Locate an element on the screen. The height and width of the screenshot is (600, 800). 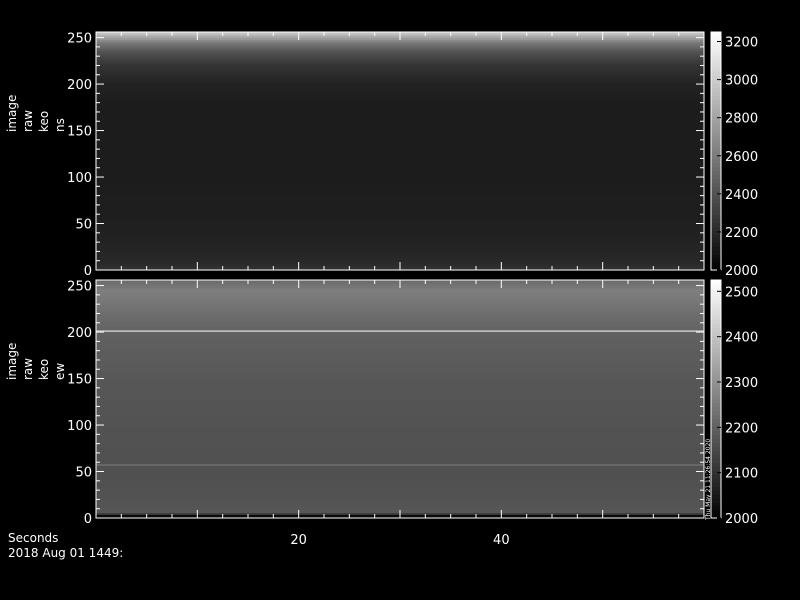
ylabel-ns-line3: keo is located at coordinates (44, 121).